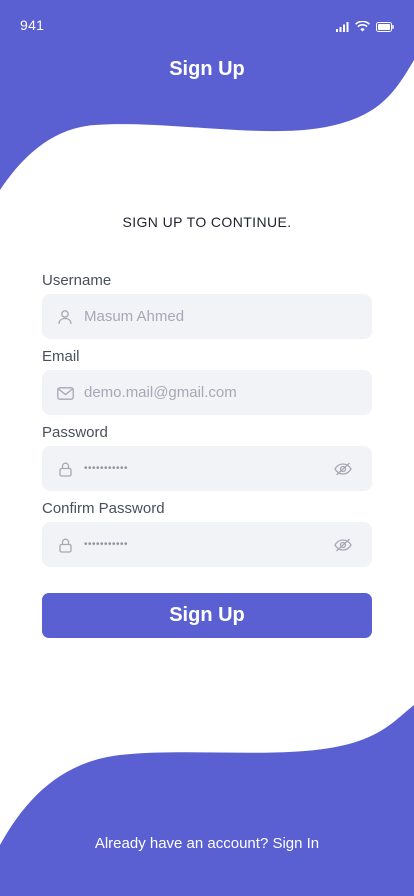 The image size is (414, 896). What do you see at coordinates (160, 392) in the screenshot?
I see `email-placeholder: demo.mail@gmail.com` at bounding box center [160, 392].